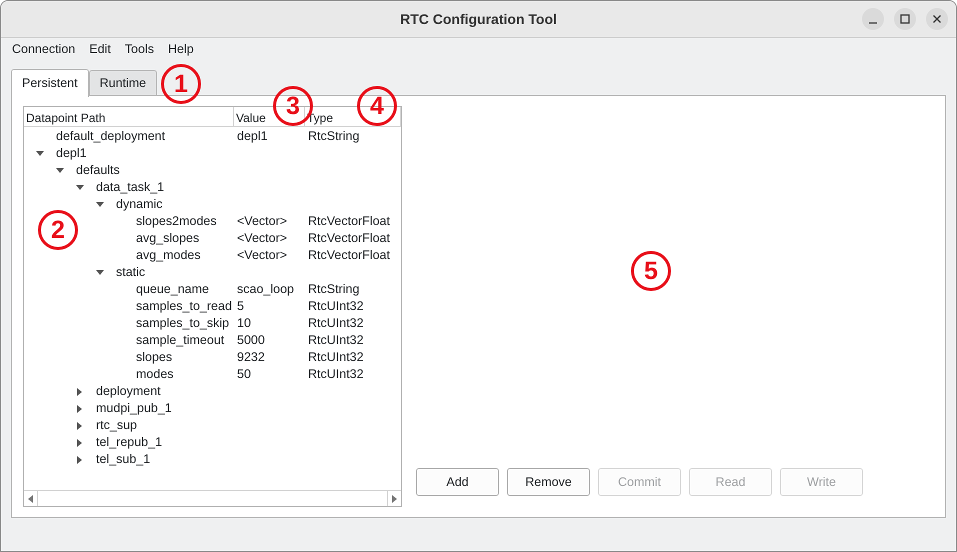 The image size is (957, 552). Describe the element at coordinates (130, 187) in the screenshot. I see `tree-item: data_task_1` at that location.